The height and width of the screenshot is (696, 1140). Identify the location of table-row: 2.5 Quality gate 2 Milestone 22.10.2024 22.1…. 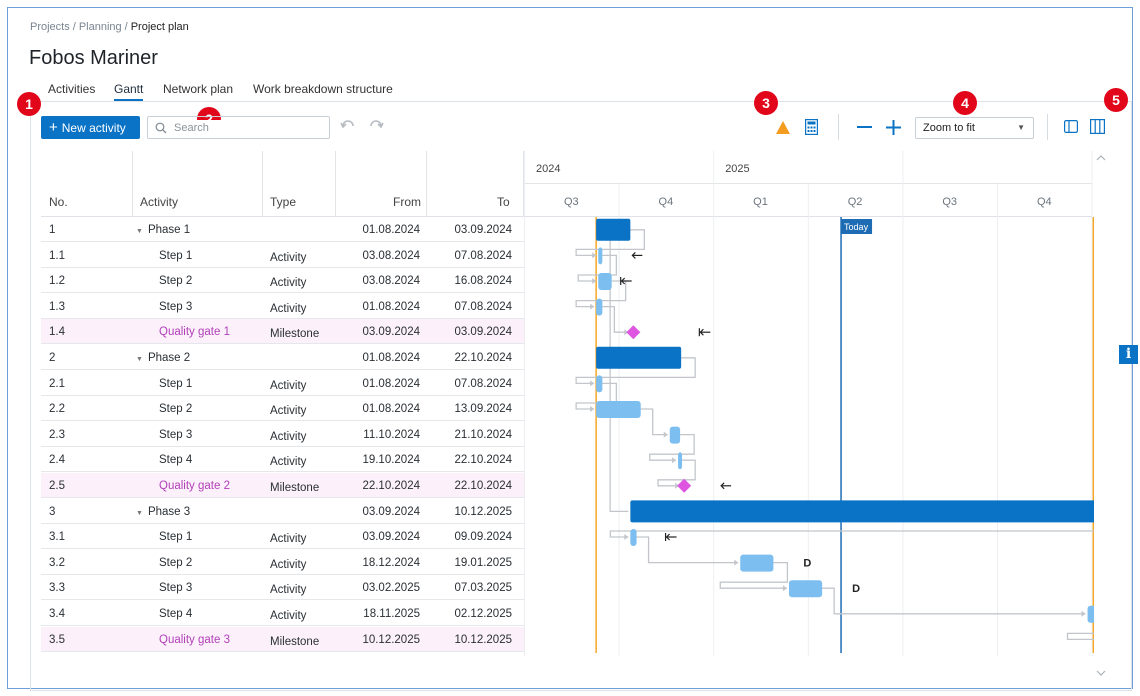
(282, 485).